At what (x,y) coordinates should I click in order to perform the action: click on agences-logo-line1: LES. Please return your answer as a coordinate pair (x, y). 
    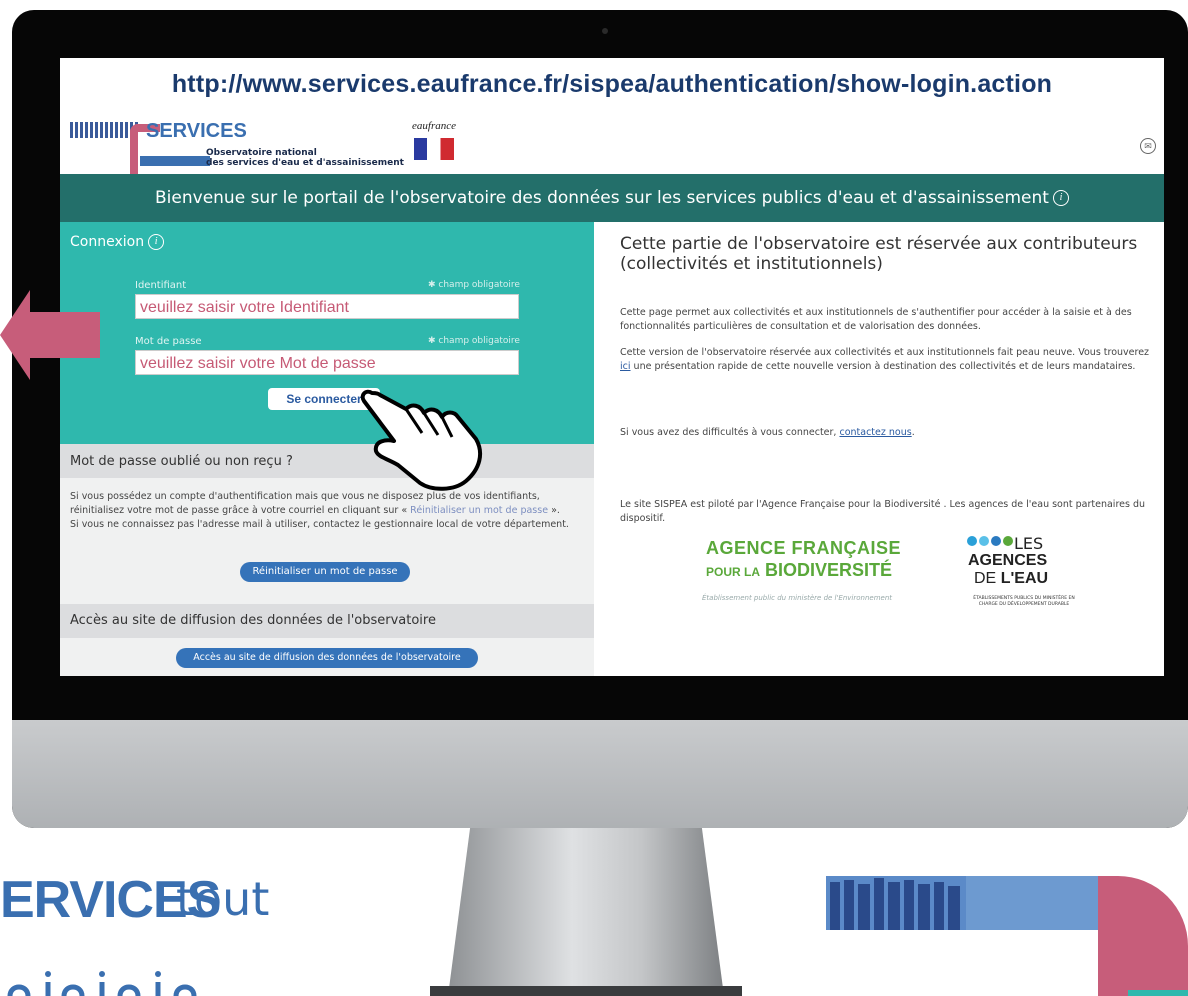
    Looking at the image, I should click on (1029, 543).